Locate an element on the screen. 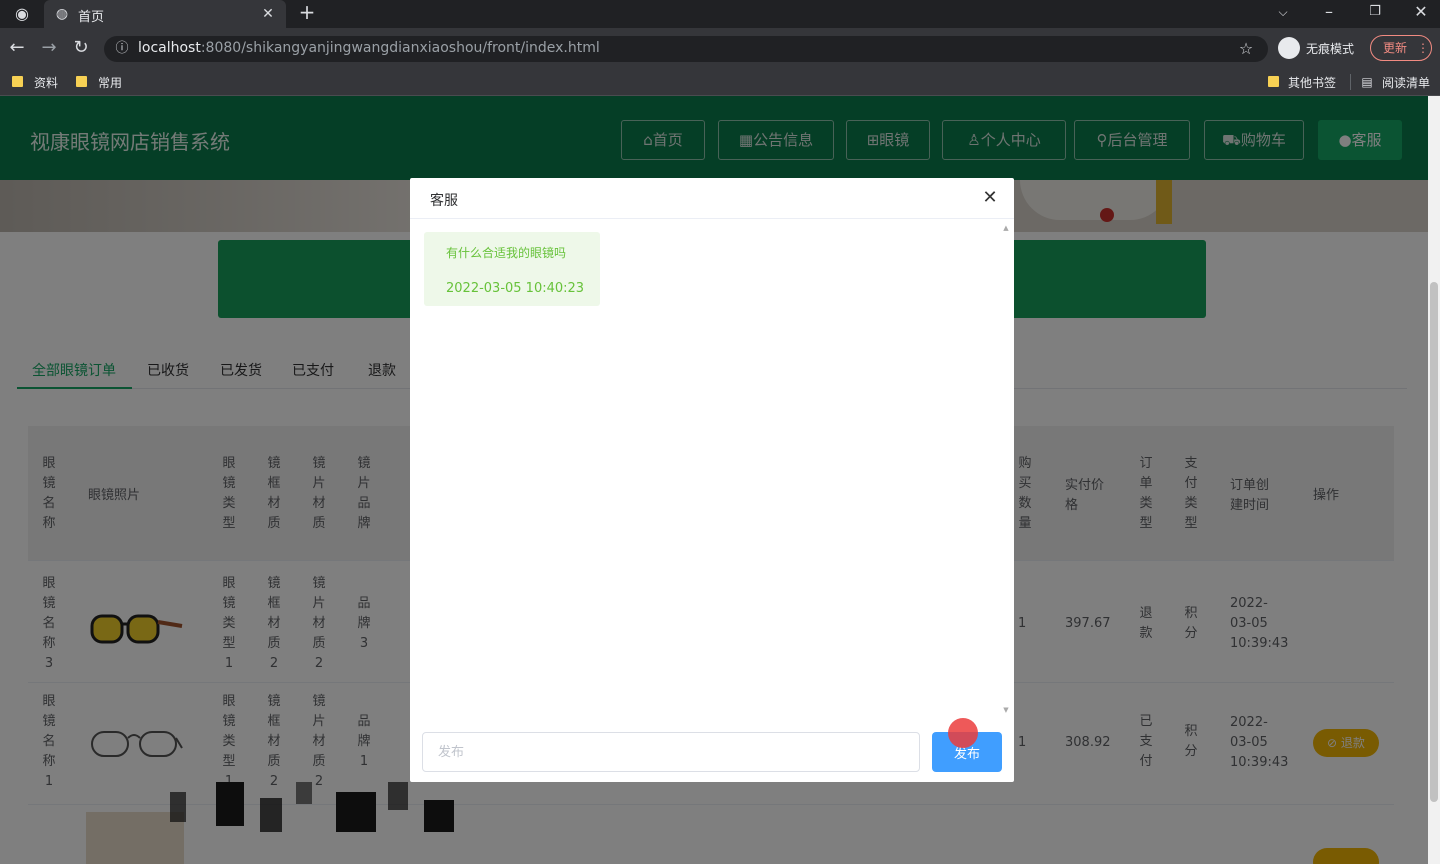 The width and height of the screenshot is (1440, 864). back-icon: ← is located at coordinates (17, 48).